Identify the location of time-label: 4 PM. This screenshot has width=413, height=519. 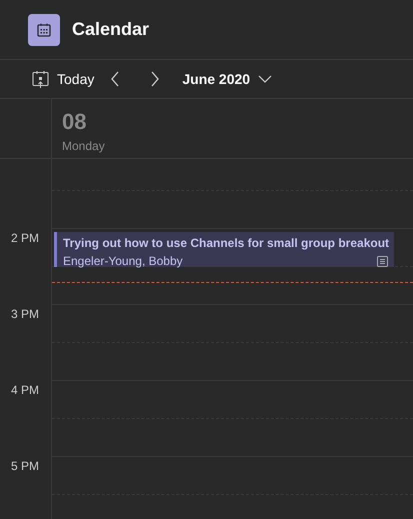
(24, 390).